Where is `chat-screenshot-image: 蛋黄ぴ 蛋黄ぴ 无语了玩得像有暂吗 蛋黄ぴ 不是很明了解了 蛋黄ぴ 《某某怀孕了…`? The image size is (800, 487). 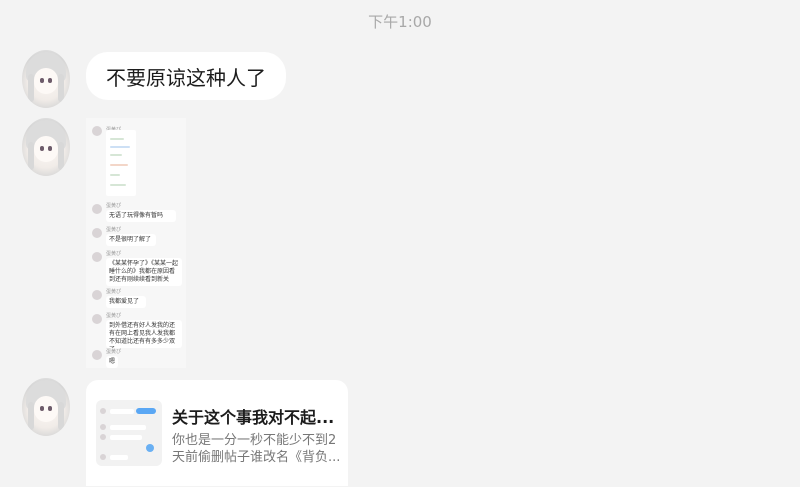
chat-screenshot-image: 蛋黄ぴ 蛋黄ぴ 无语了玩得像有暂吗 蛋黄ぴ 不是很明了解了 蛋黄ぴ 《某某怀孕了… is located at coordinates (136, 243).